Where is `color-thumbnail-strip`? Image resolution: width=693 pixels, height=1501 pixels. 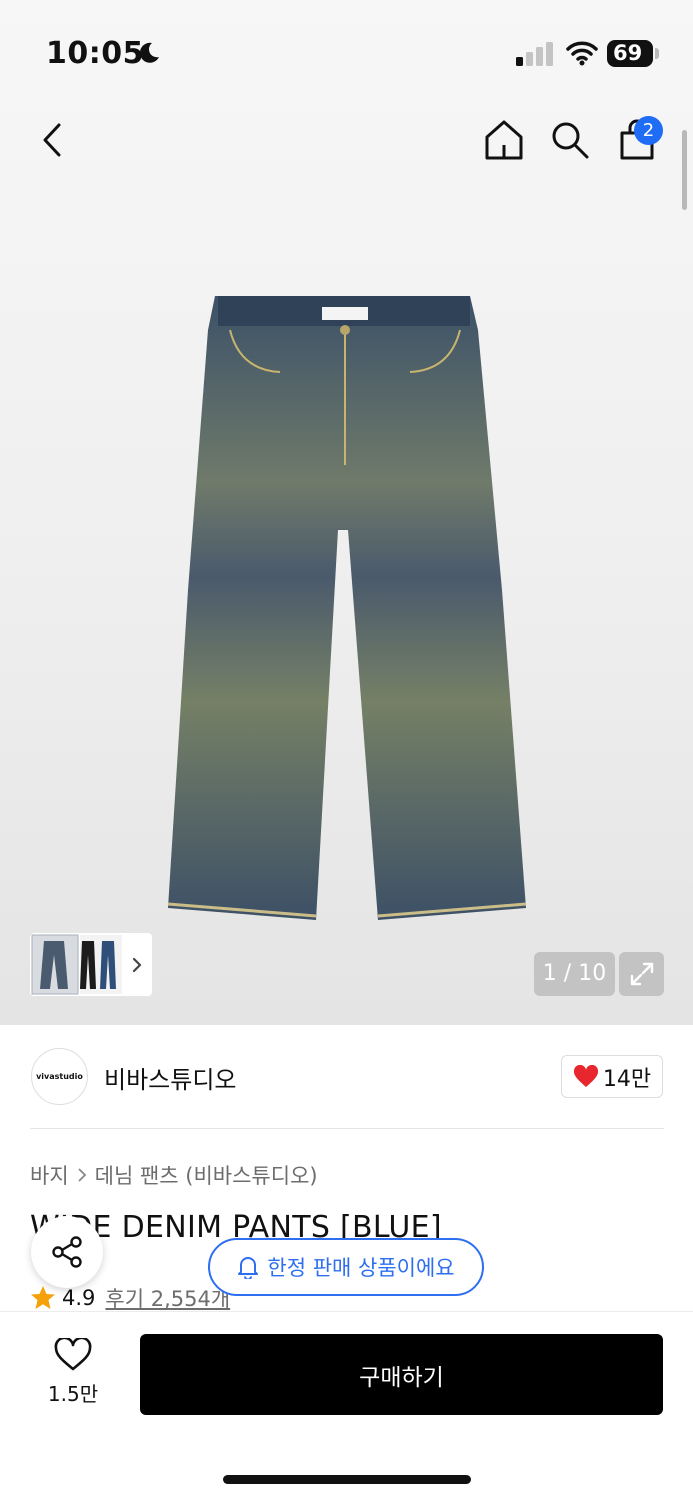
color-thumbnail-strip is located at coordinates (91, 964).